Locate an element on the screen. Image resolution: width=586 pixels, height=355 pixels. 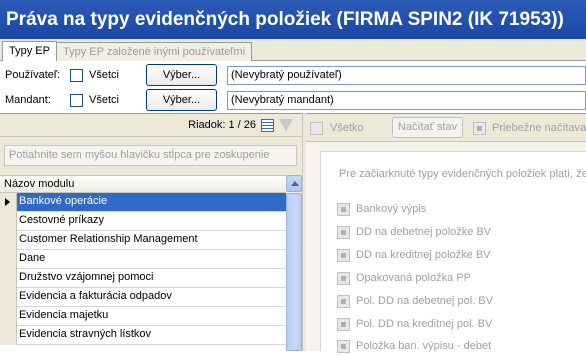
type-label: Položka ban. výpisu - debet is located at coordinates (424, 346).